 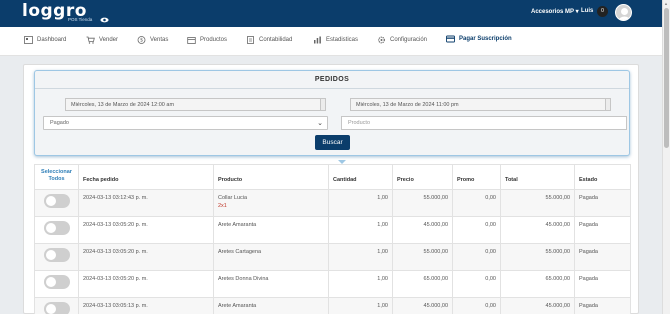 I want to click on chevron-down-icon: ▾, so click(x=577, y=12).